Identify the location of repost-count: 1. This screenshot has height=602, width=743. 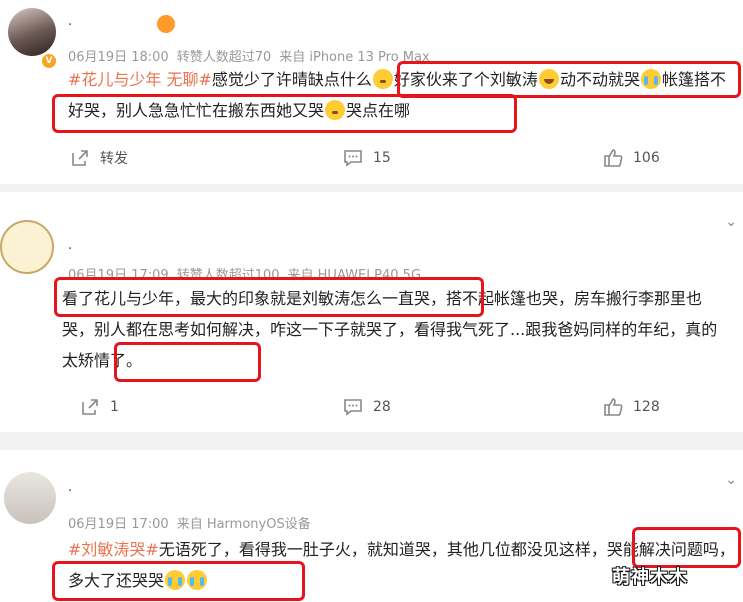
(114, 407).